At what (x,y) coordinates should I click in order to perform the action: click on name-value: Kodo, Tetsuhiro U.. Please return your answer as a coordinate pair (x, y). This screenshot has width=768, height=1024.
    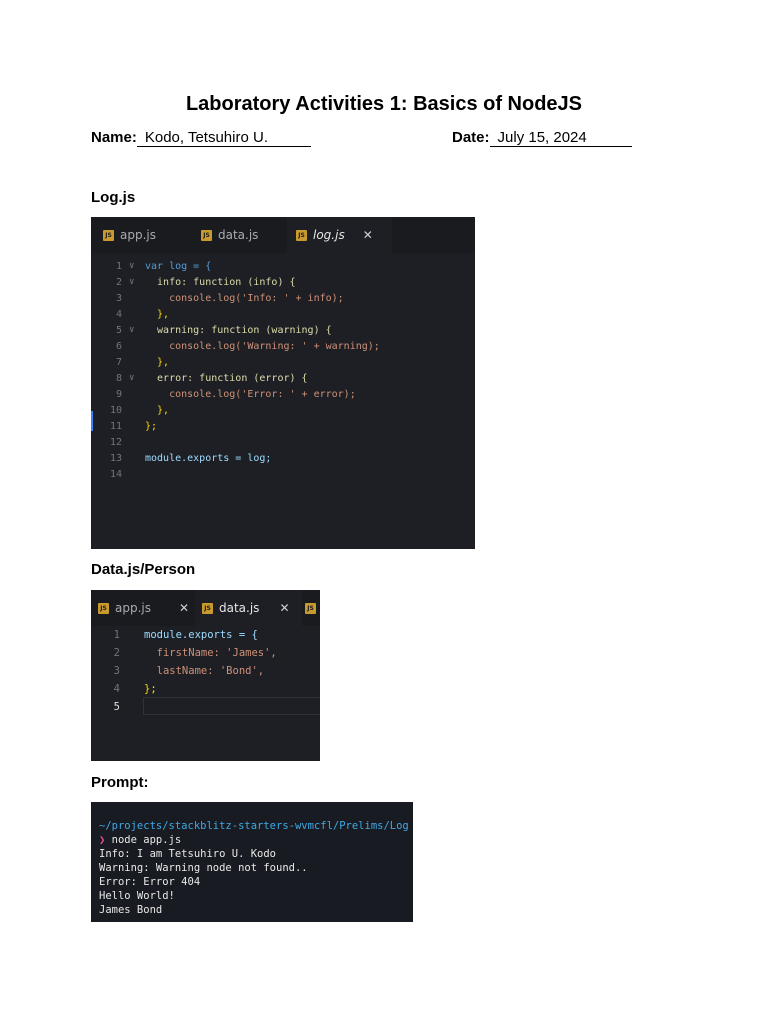
    Looking at the image, I should click on (223, 138).